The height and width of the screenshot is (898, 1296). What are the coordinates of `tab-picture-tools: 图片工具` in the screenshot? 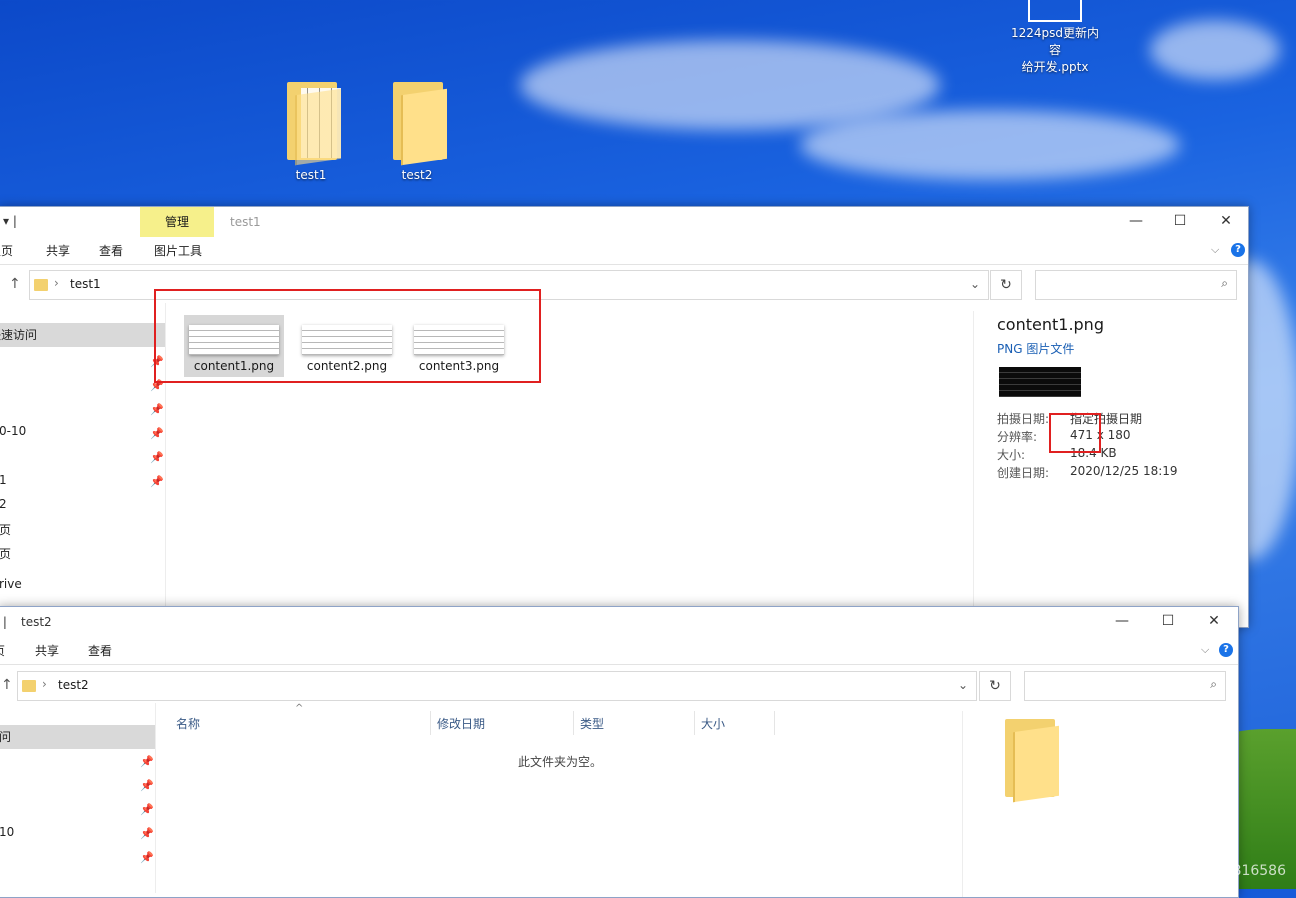 It's located at (178, 250).